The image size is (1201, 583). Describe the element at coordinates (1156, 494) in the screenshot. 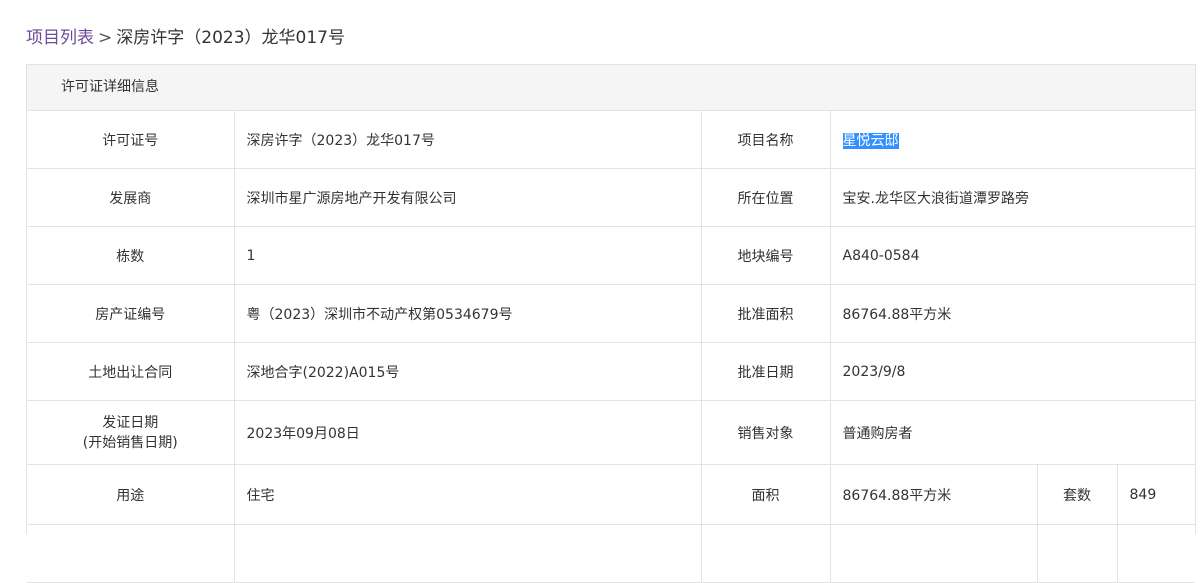

I see `units-value: 849` at that location.